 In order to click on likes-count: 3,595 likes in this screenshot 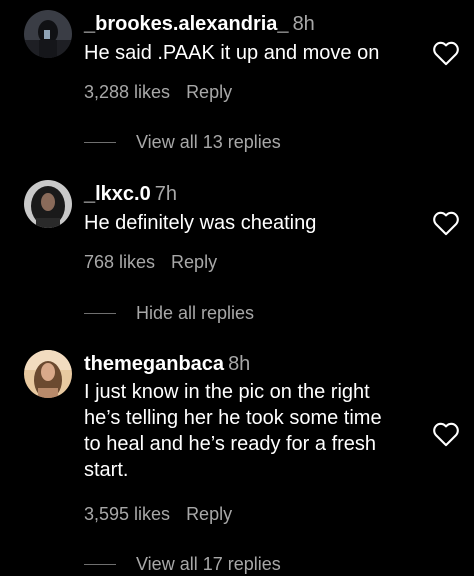, I will do `click(127, 514)`.